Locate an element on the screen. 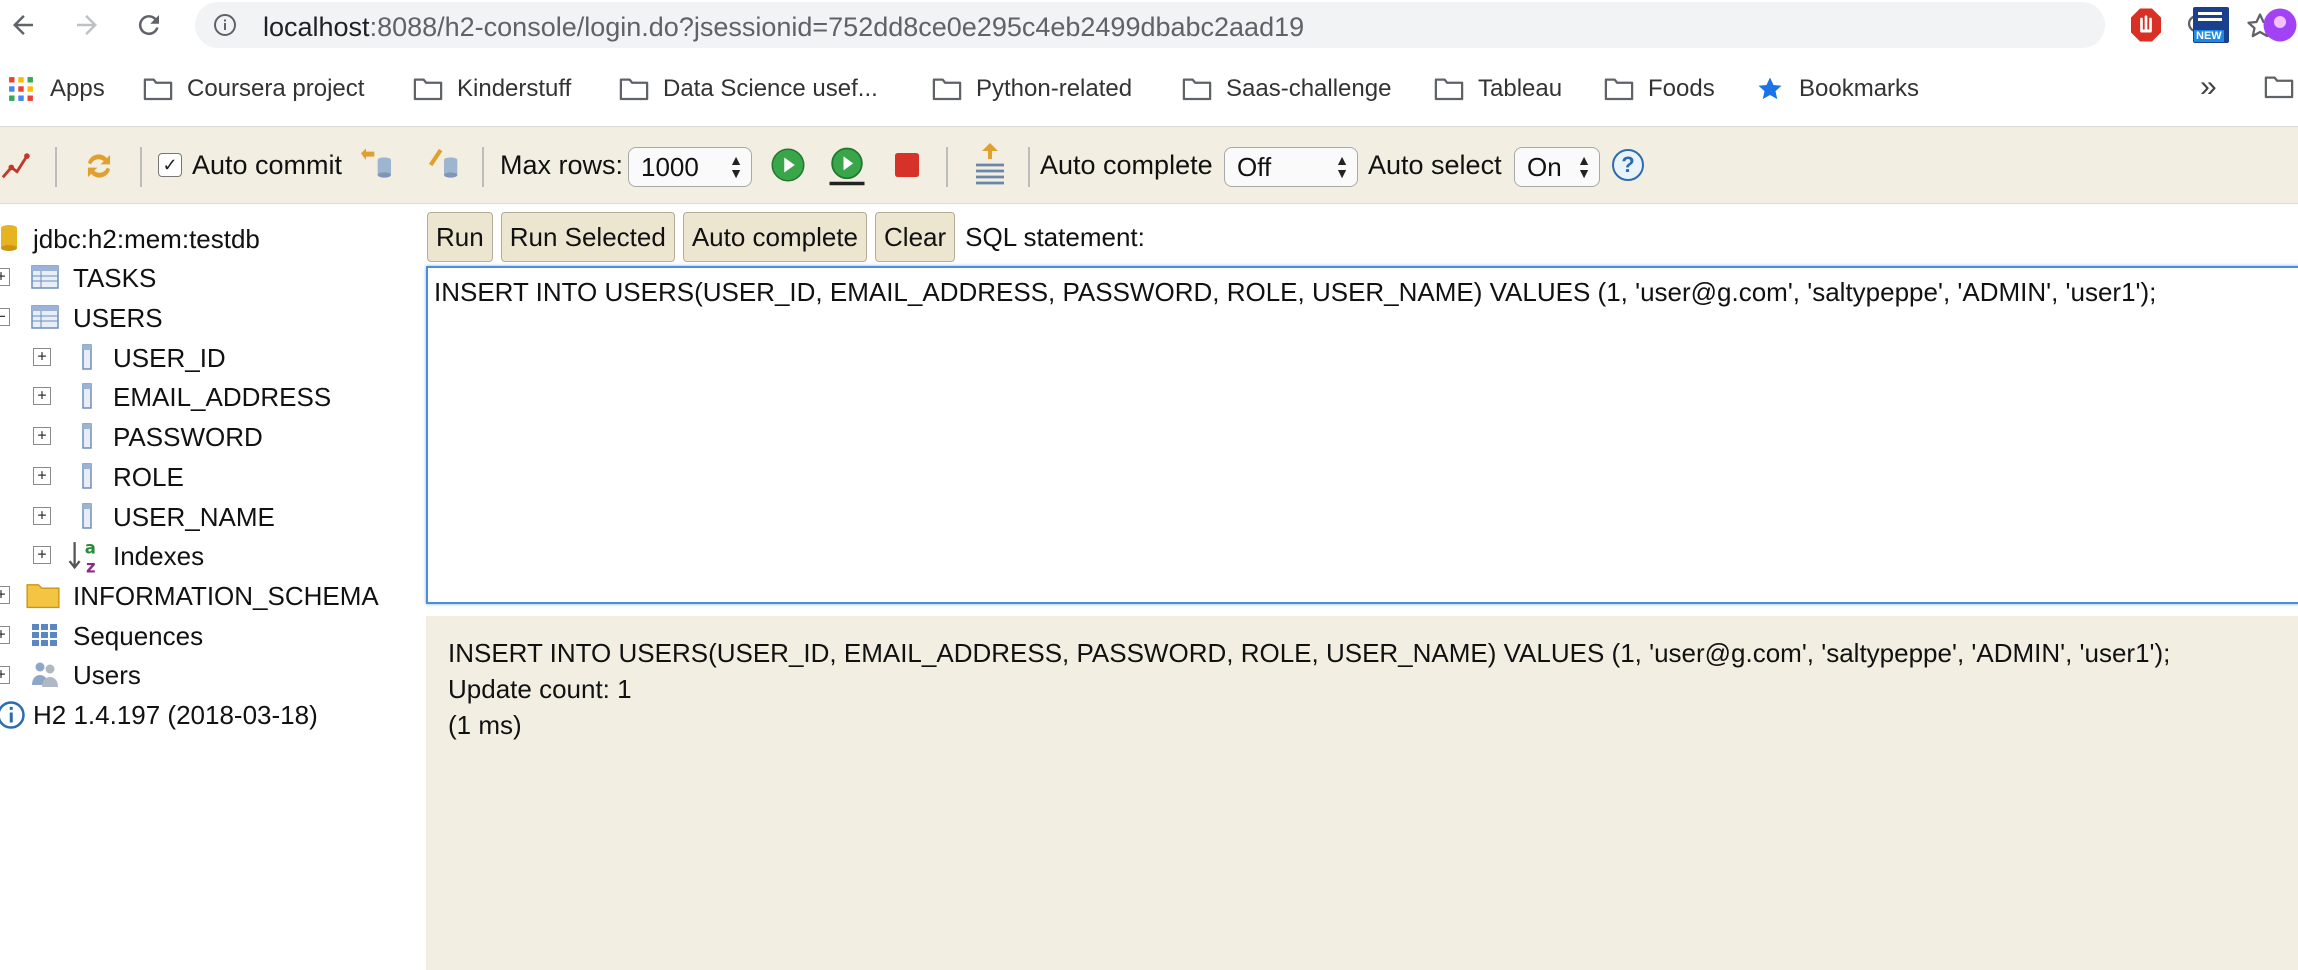  collapse-toggle: − is located at coordinates (5, 317).